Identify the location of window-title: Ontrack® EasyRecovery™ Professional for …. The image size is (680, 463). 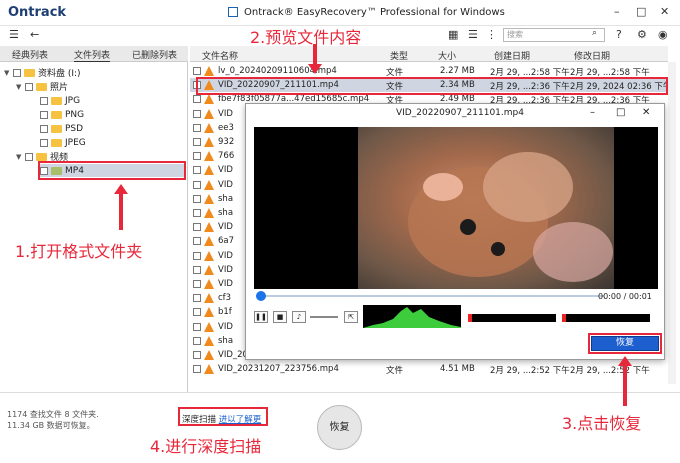
(374, 12).